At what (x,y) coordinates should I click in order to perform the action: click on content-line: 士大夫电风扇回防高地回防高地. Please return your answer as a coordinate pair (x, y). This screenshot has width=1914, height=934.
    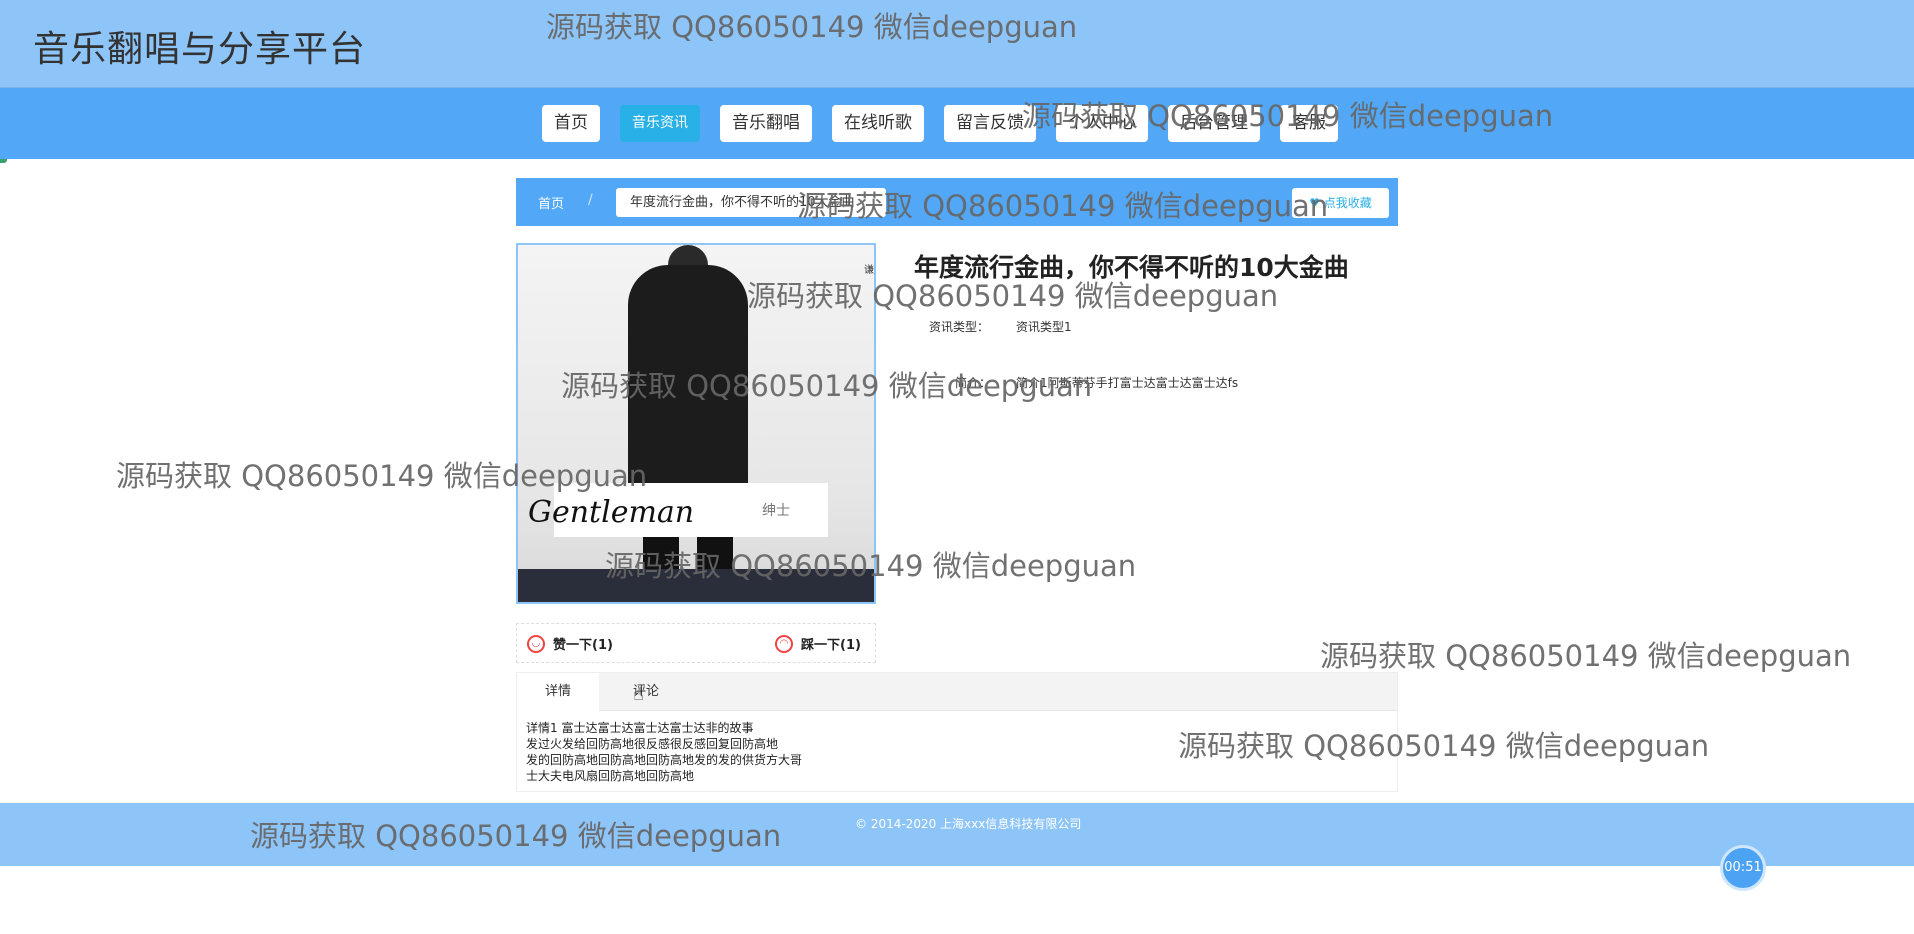
    Looking at the image, I should click on (610, 776).